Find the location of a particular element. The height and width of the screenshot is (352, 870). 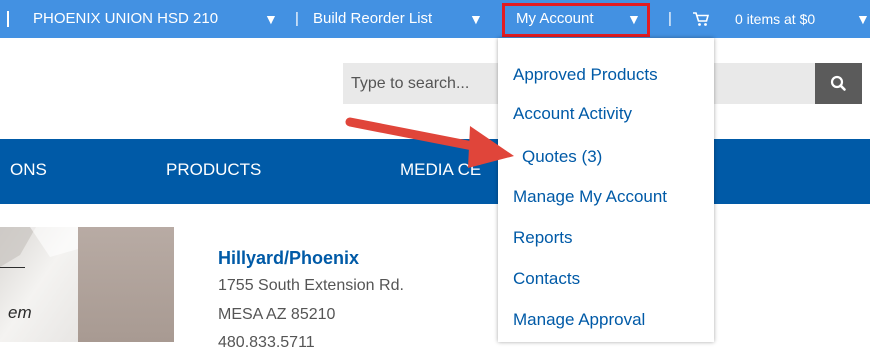

nav-item-media-center: MEDIA CE is located at coordinates (440, 170).